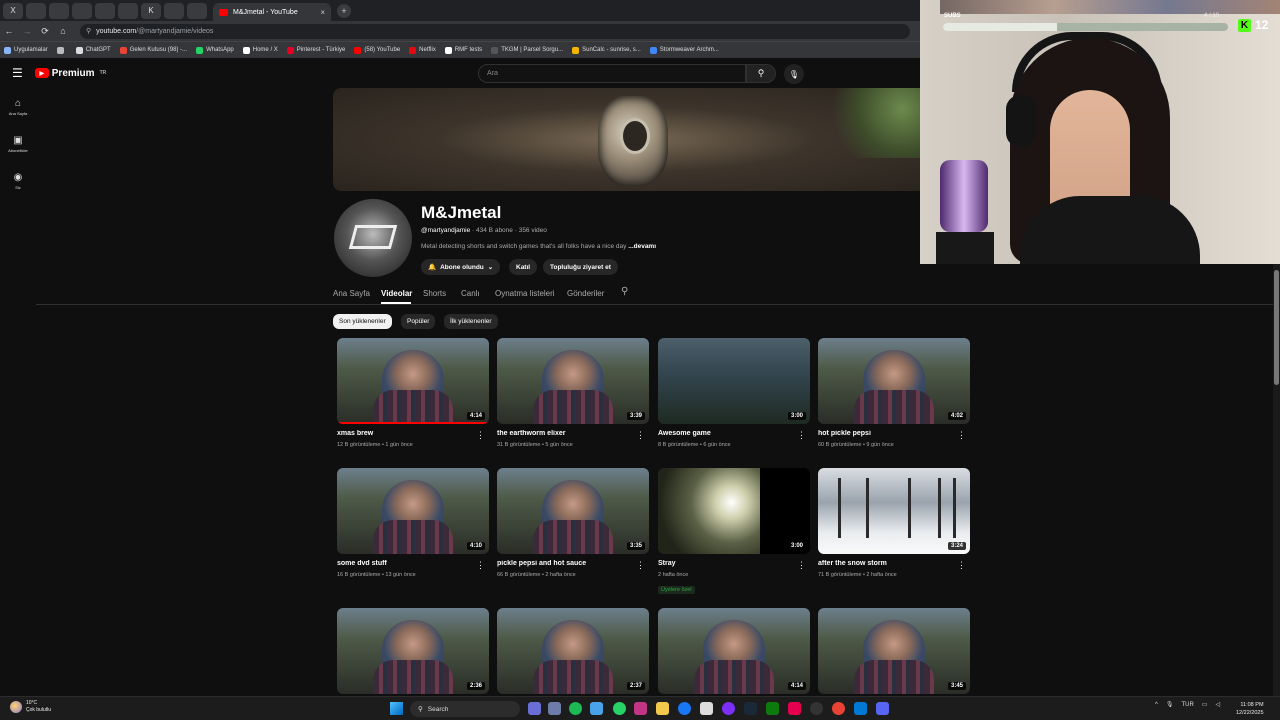 This screenshot has width=1280, height=720. What do you see at coordinates (794, 708) in the screenshot?
I see `adobe-icon` at bounding box center [794, 708].